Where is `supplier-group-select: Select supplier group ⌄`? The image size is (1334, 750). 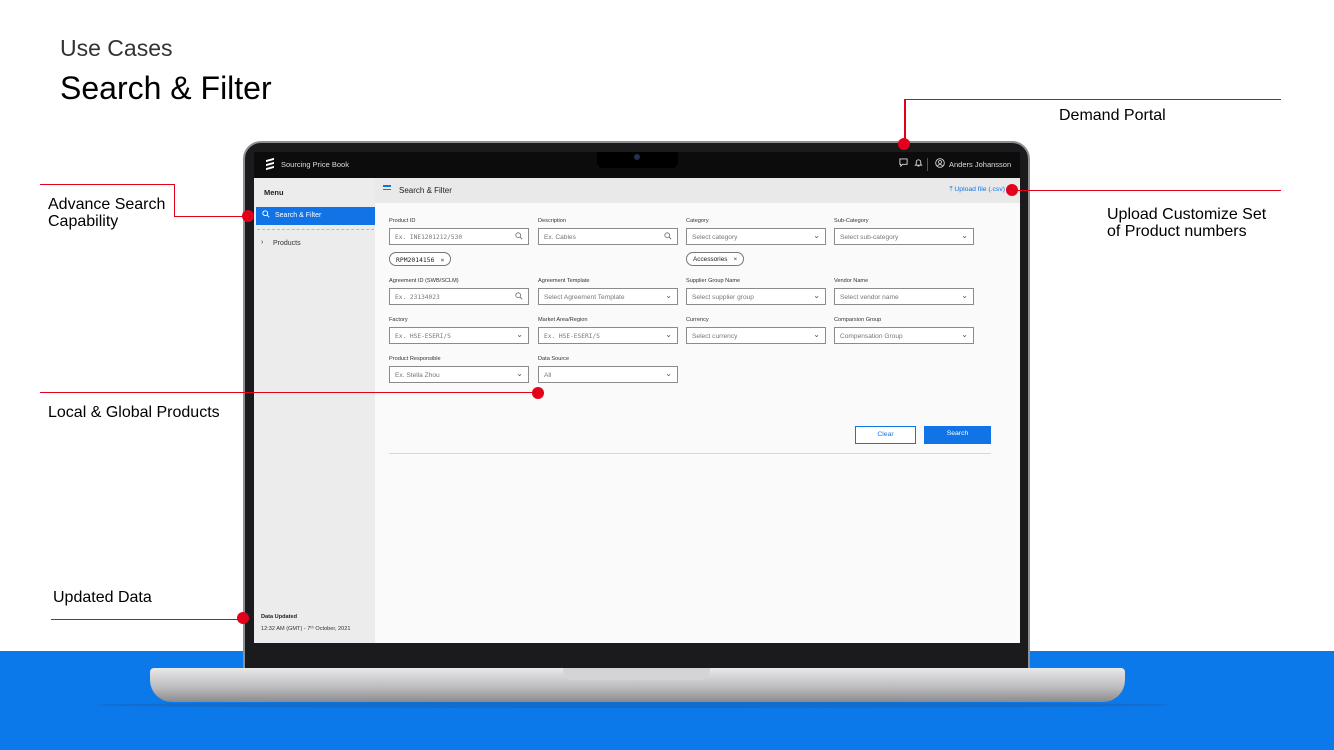 supplier-group-select: Select supplier group ⌄ is located at coordinates (756, 296).